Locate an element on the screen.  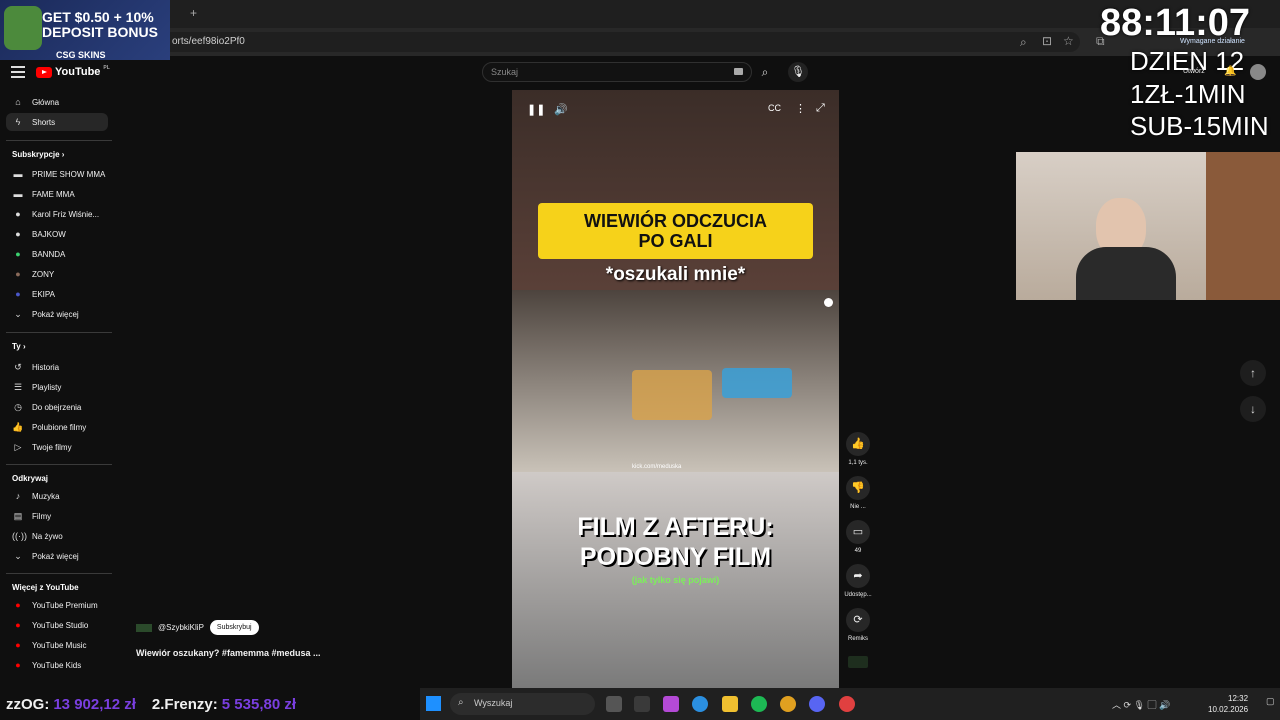
file-explorer-icon is located at coordinates (730, 704).